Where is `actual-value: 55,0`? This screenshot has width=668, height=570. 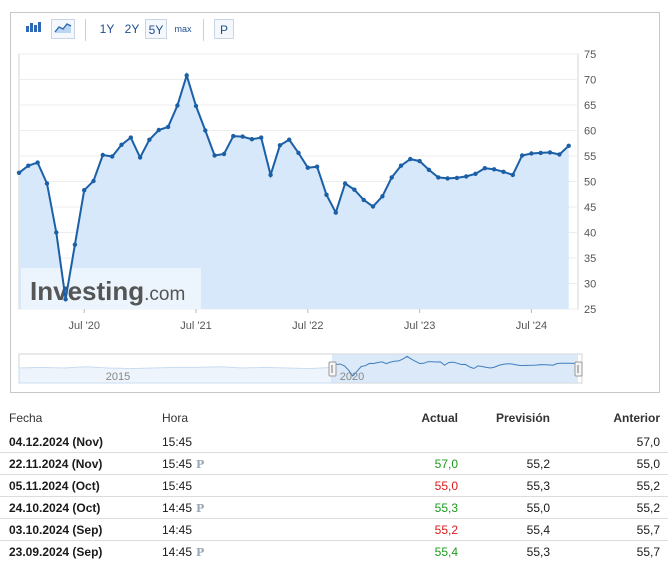
actual-value: 55,0 is located at coordinates (446, 486).